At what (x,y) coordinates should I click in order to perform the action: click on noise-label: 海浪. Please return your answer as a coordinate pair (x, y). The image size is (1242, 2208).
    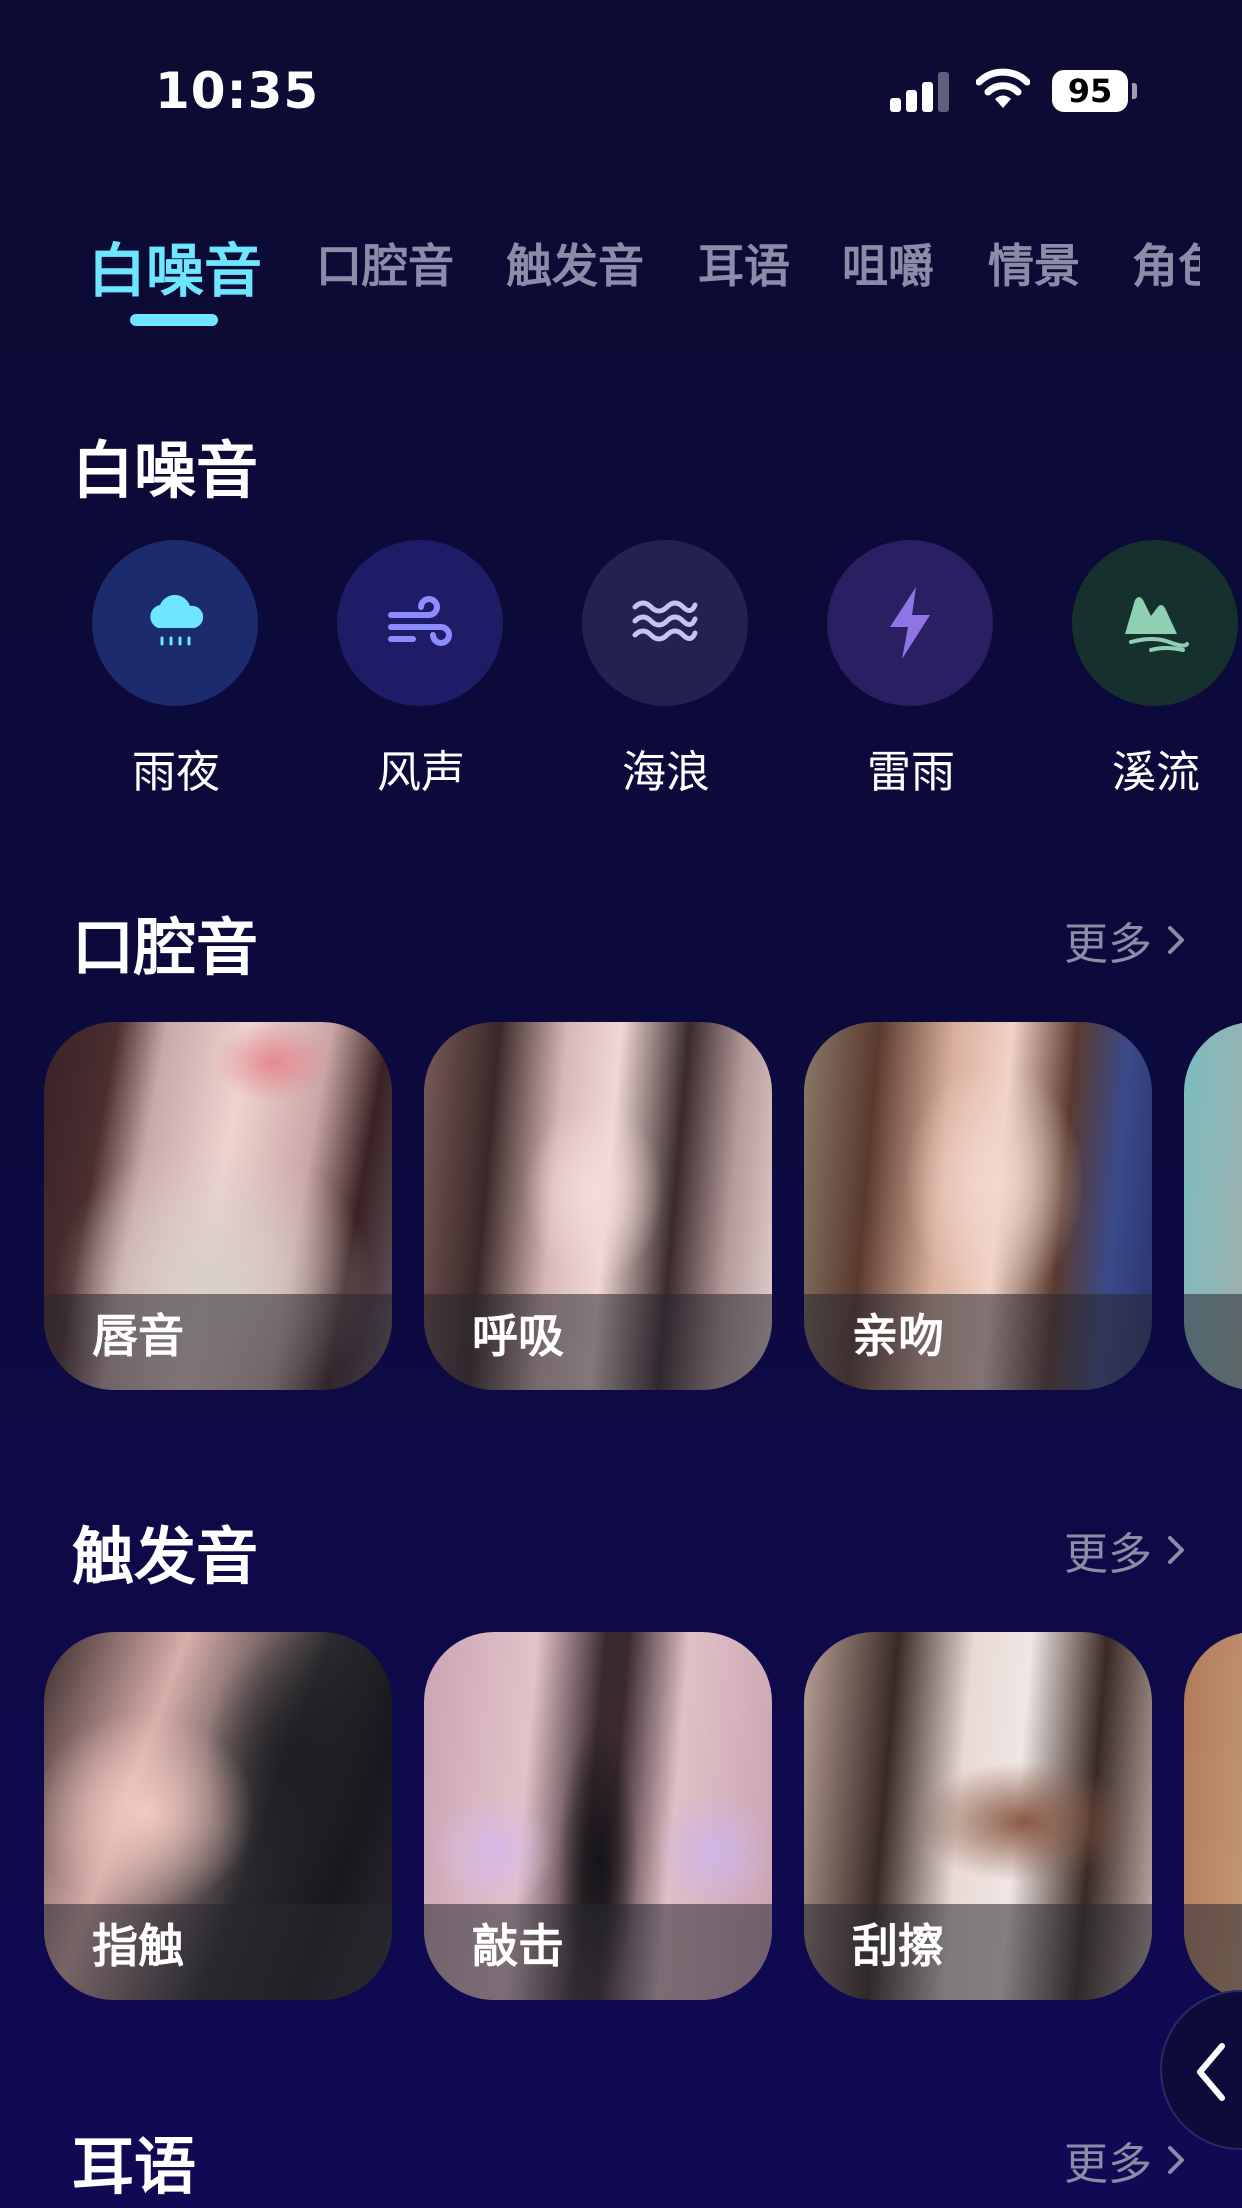
    Looking at the image, I should click on (666, 772).